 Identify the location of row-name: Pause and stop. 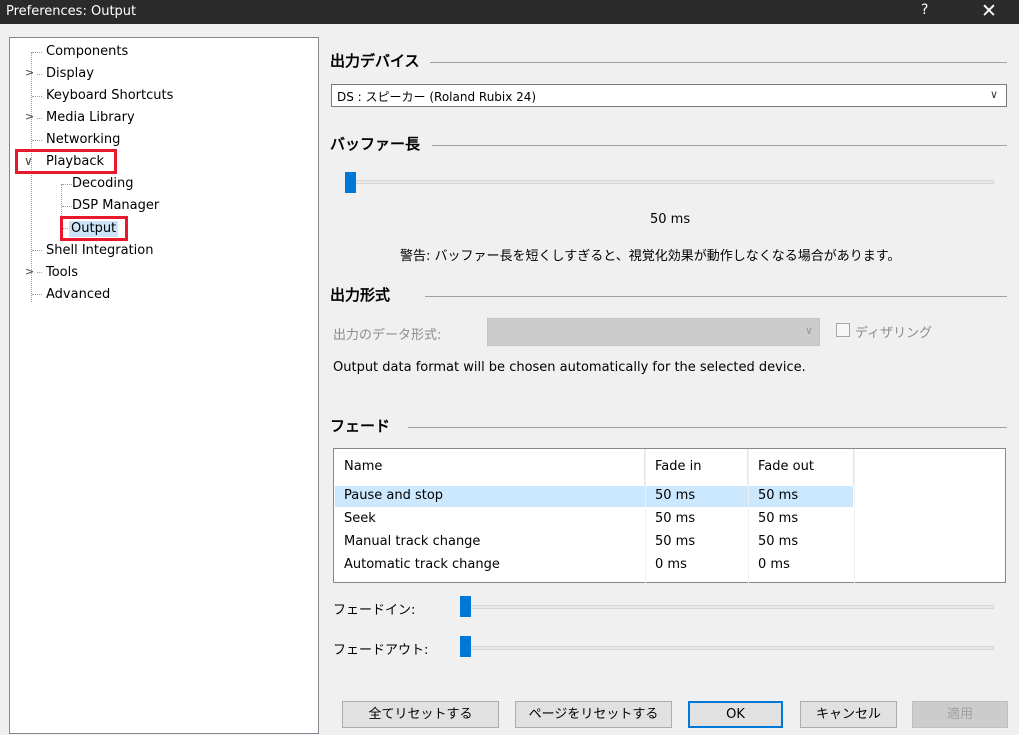
(394, 495).